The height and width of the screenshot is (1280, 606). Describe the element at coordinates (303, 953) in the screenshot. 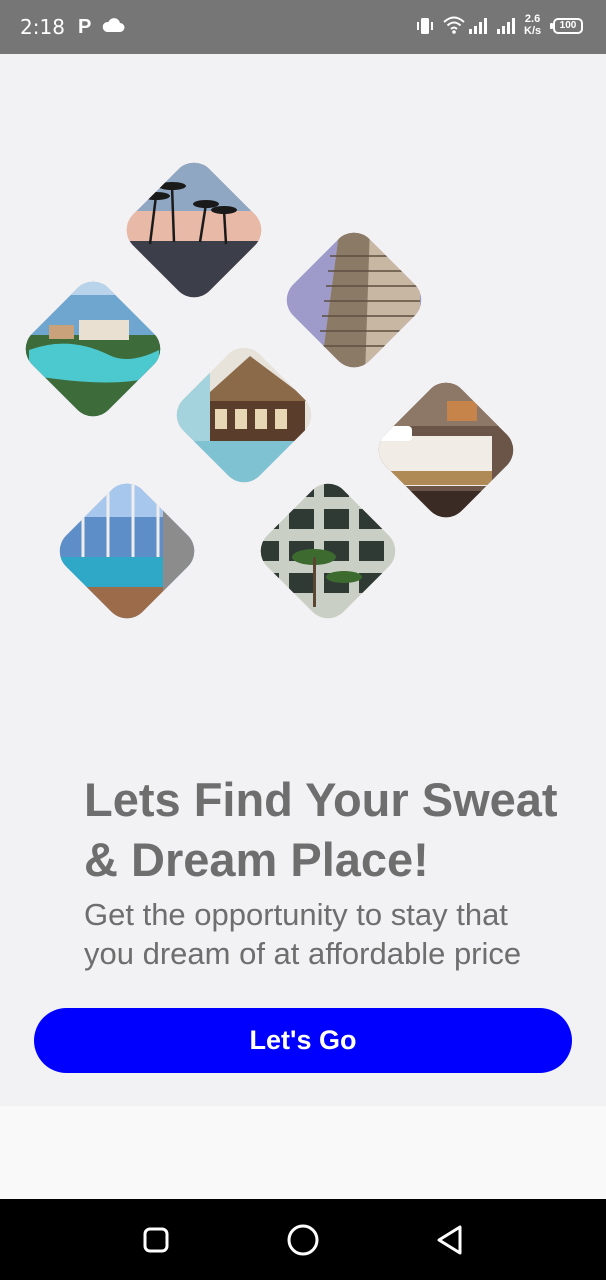

I see `page-subtitle-line-2: you dream of at affordable price` at that location.